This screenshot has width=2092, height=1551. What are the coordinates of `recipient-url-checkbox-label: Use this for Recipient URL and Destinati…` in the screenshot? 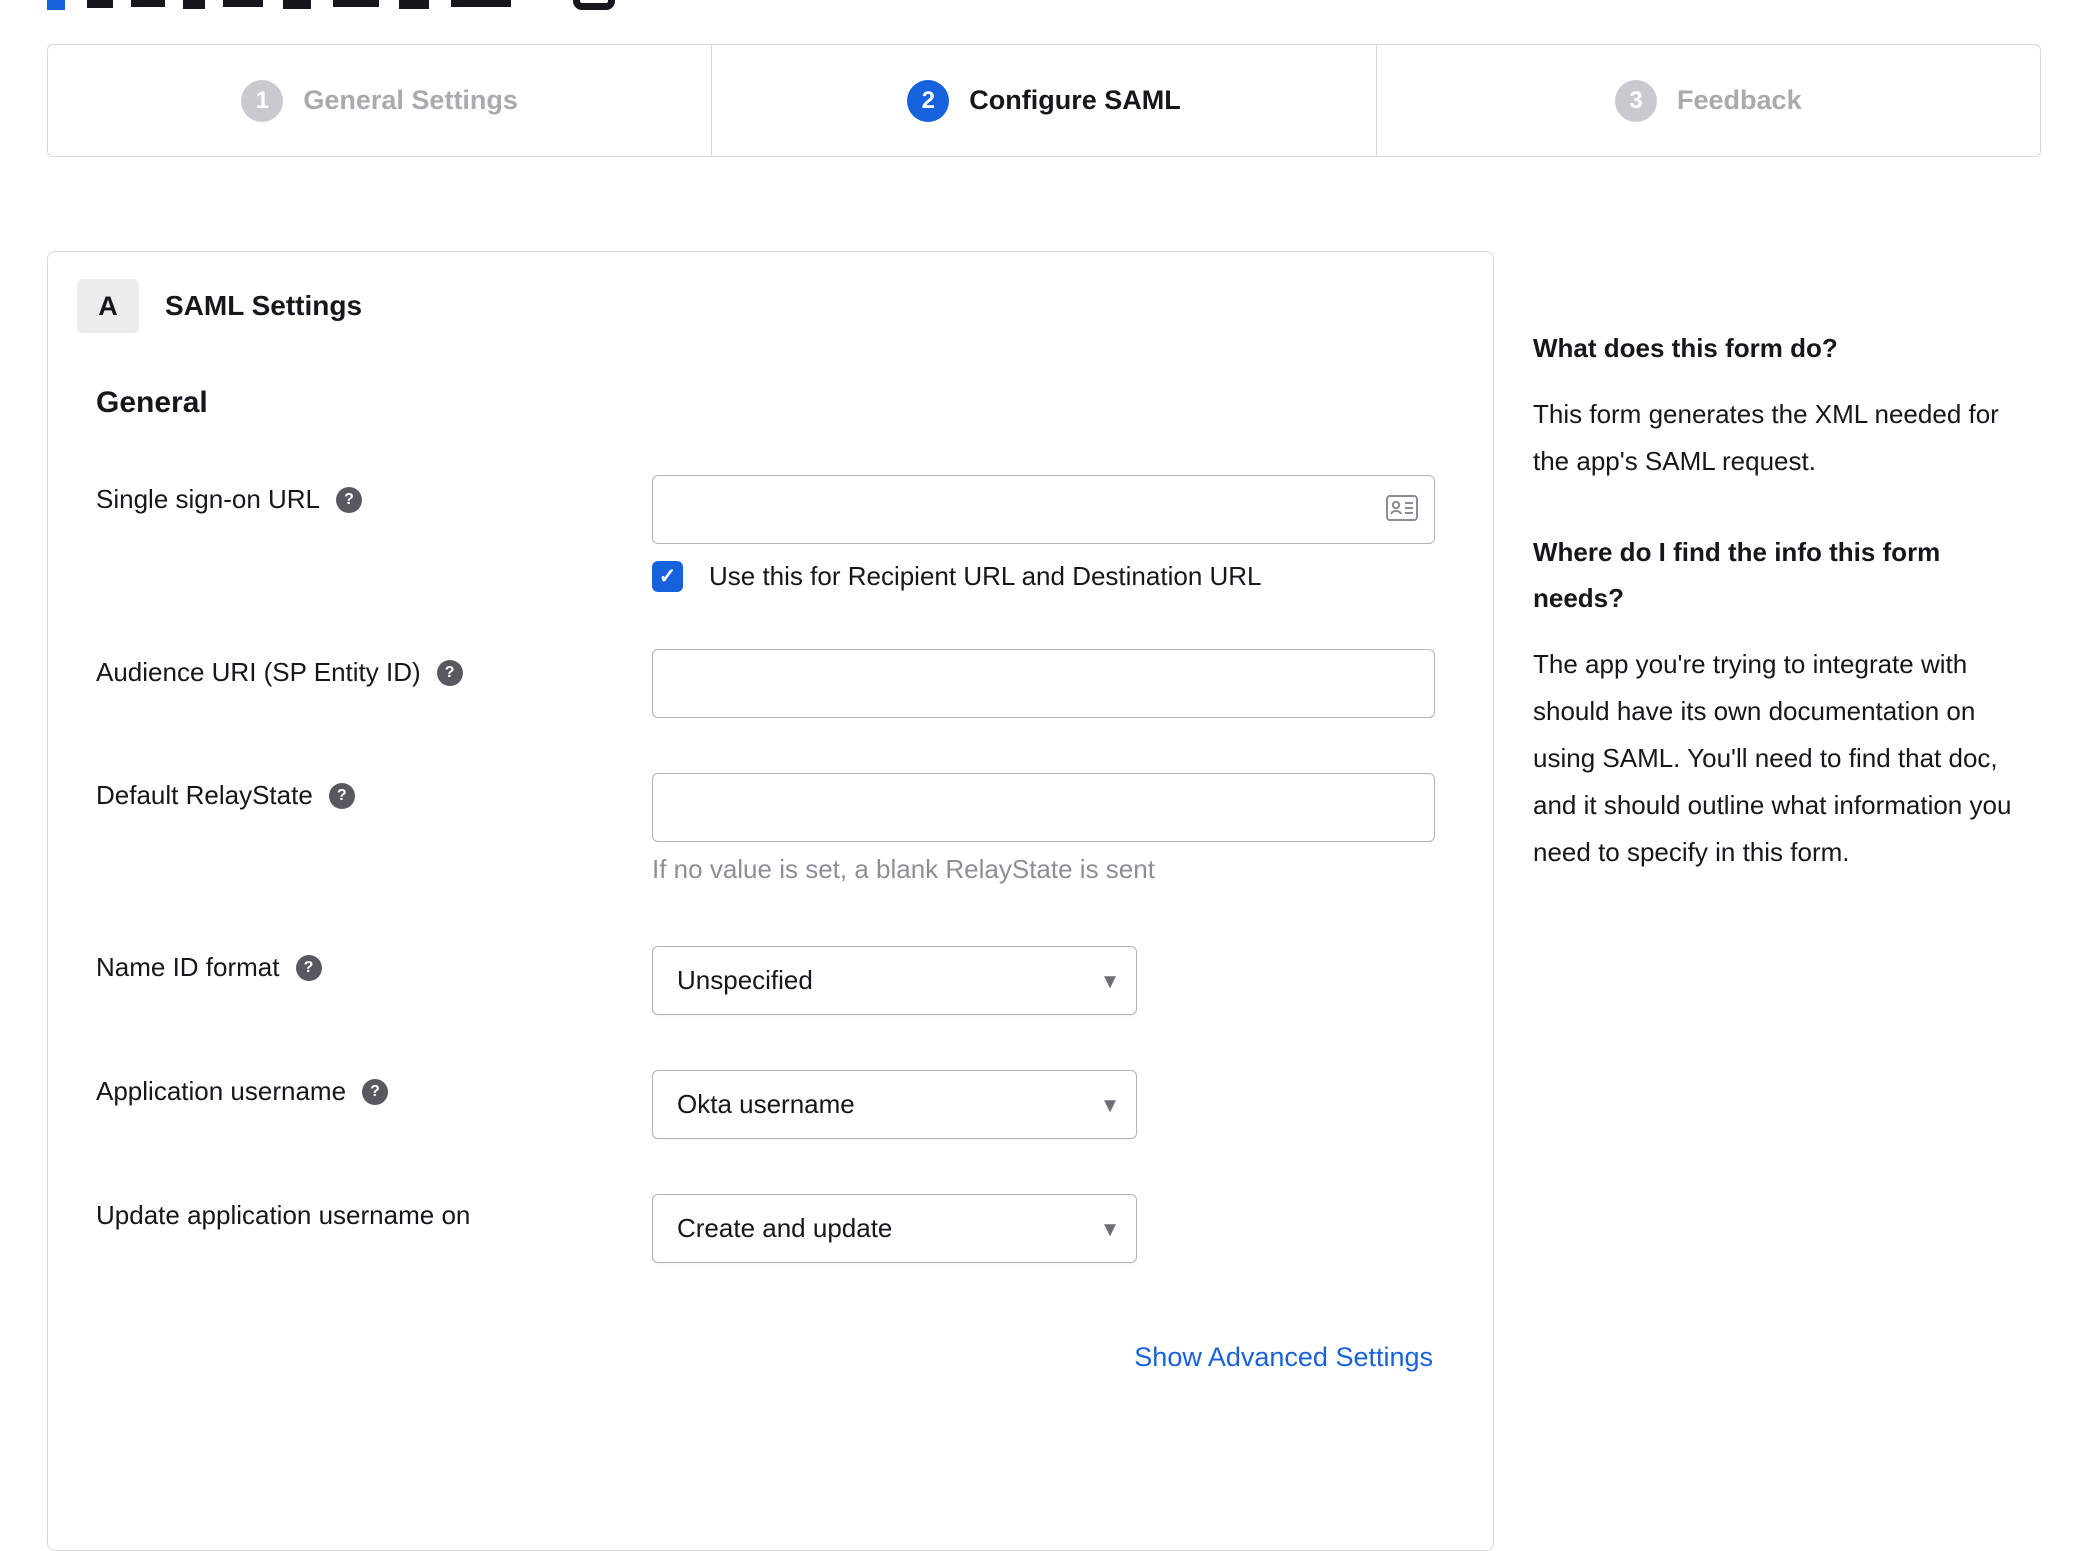 It's located at (985, 576).